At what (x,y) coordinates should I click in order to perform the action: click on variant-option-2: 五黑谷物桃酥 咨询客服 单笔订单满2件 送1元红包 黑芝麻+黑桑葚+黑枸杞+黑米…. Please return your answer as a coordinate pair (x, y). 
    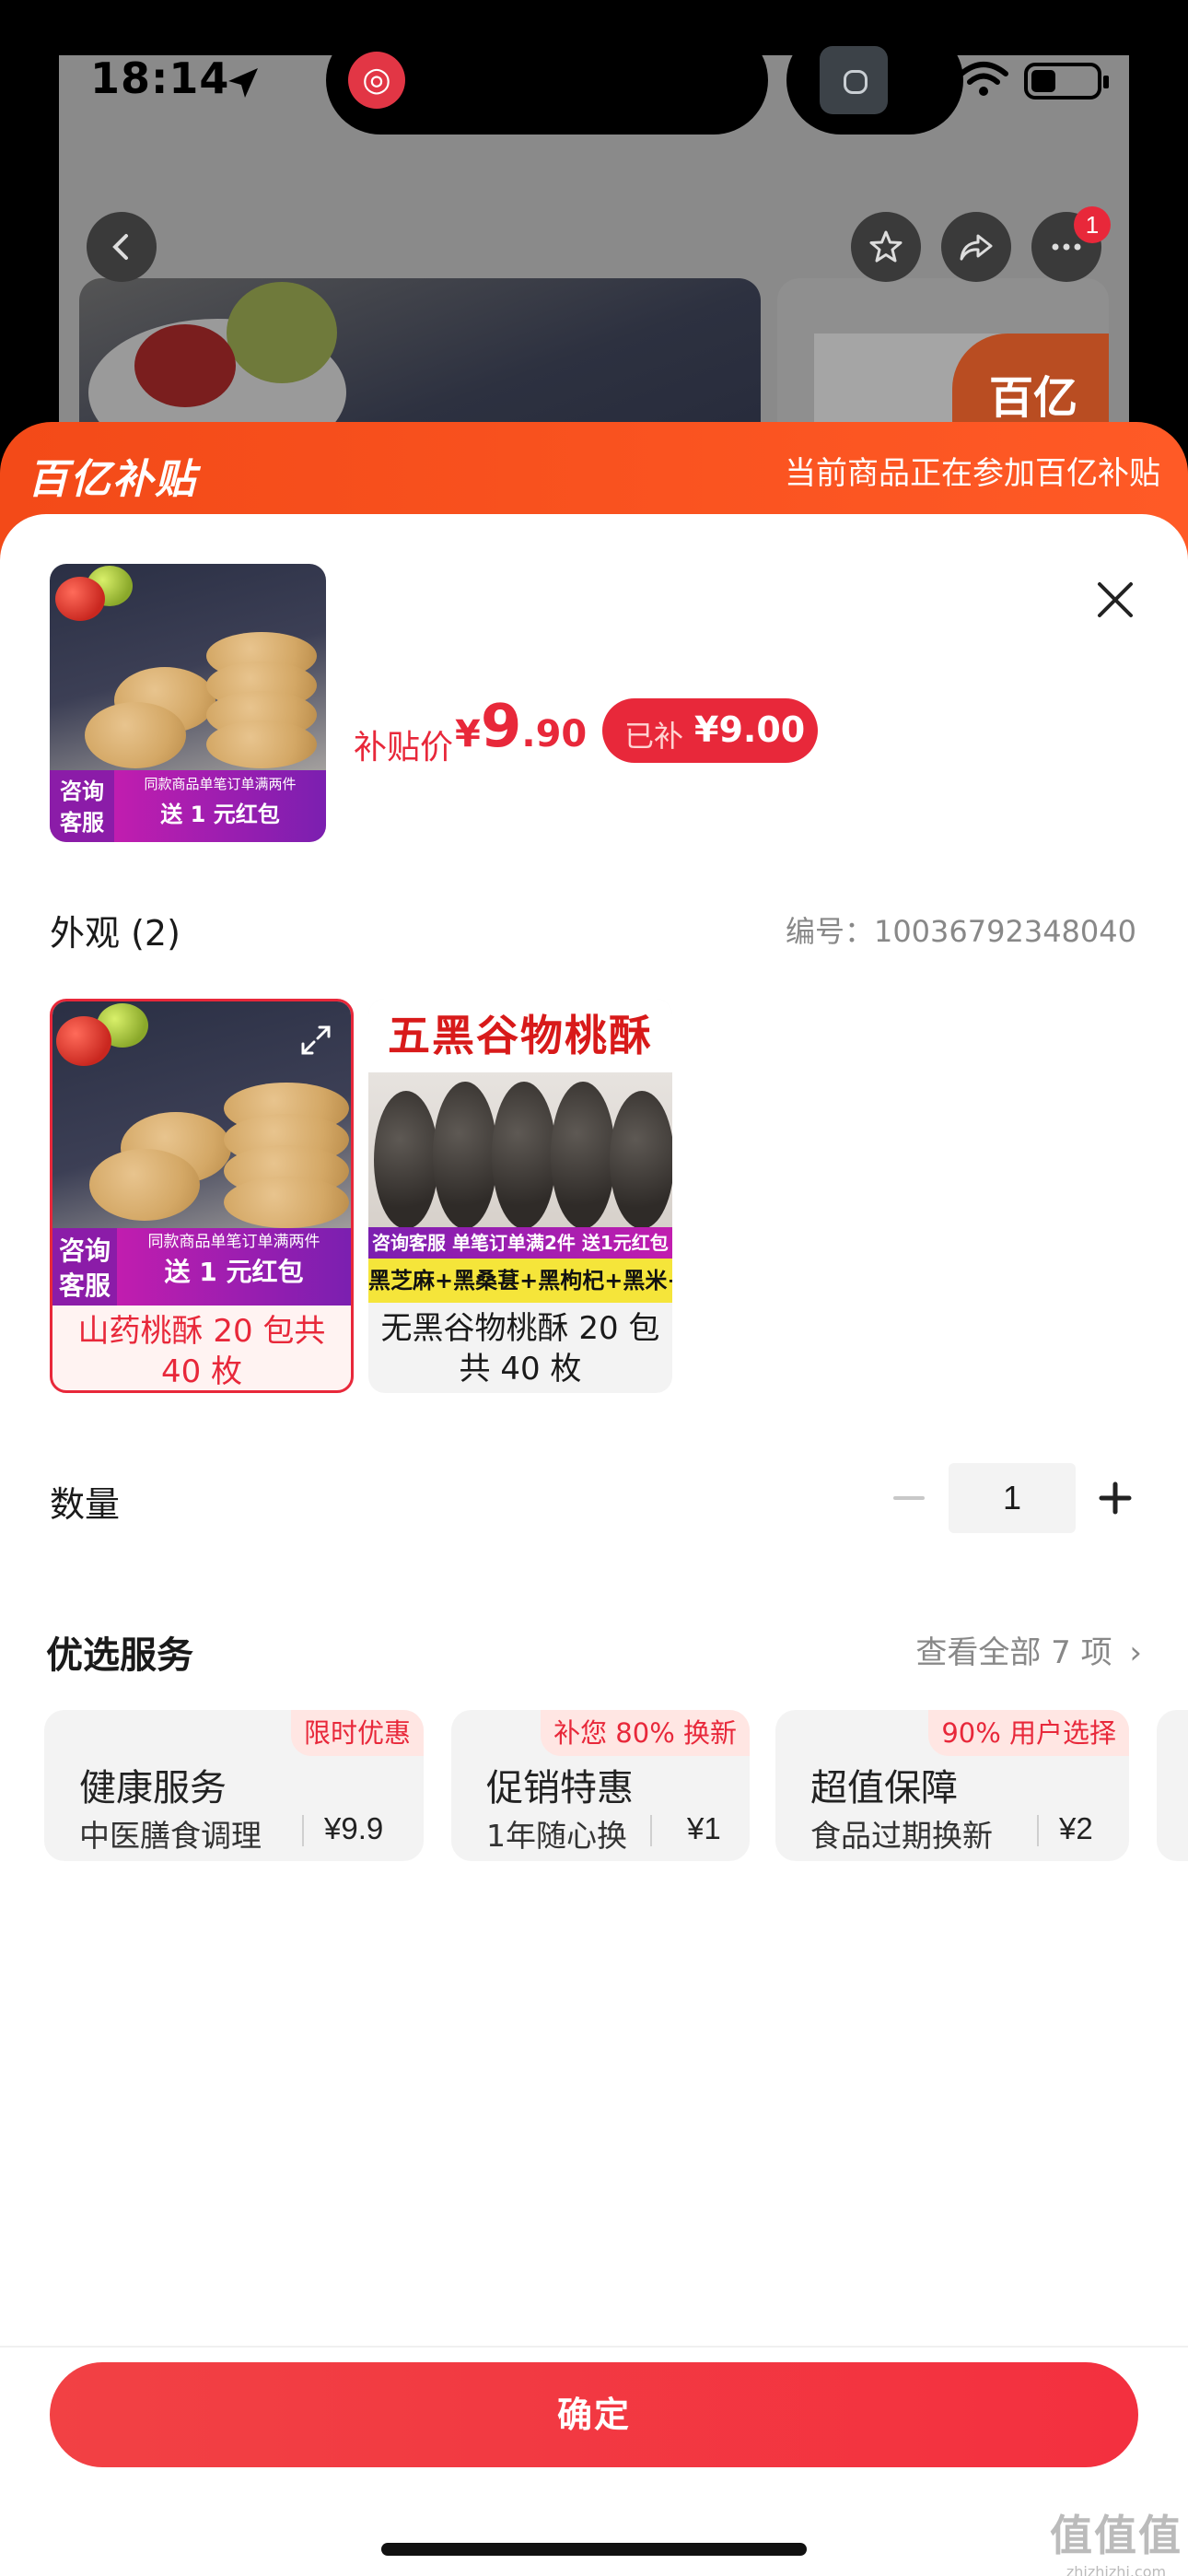
    Looking at the image, I should click on (520, 1196).